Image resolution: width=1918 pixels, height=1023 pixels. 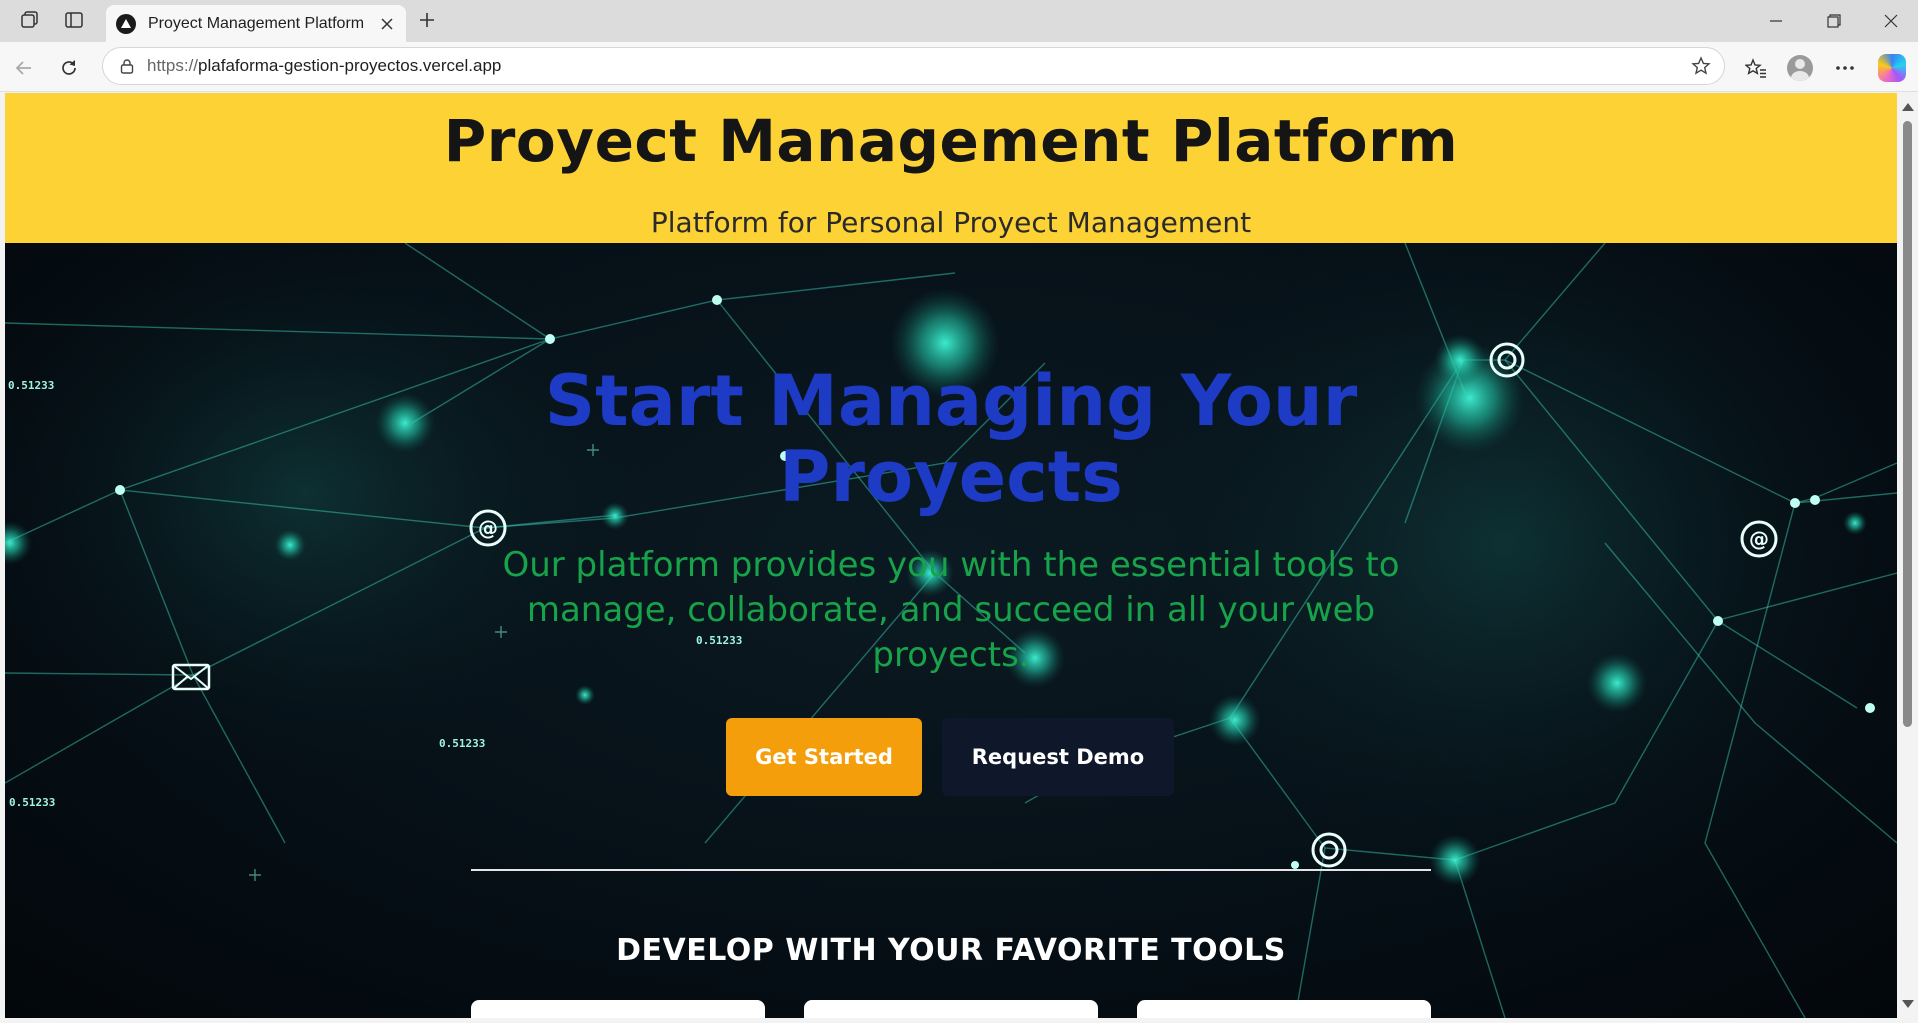 What do you see at coordinates (126, 23) in the screenshot?
I see `tab-favicon-icon` at bounding box center [126, 23].